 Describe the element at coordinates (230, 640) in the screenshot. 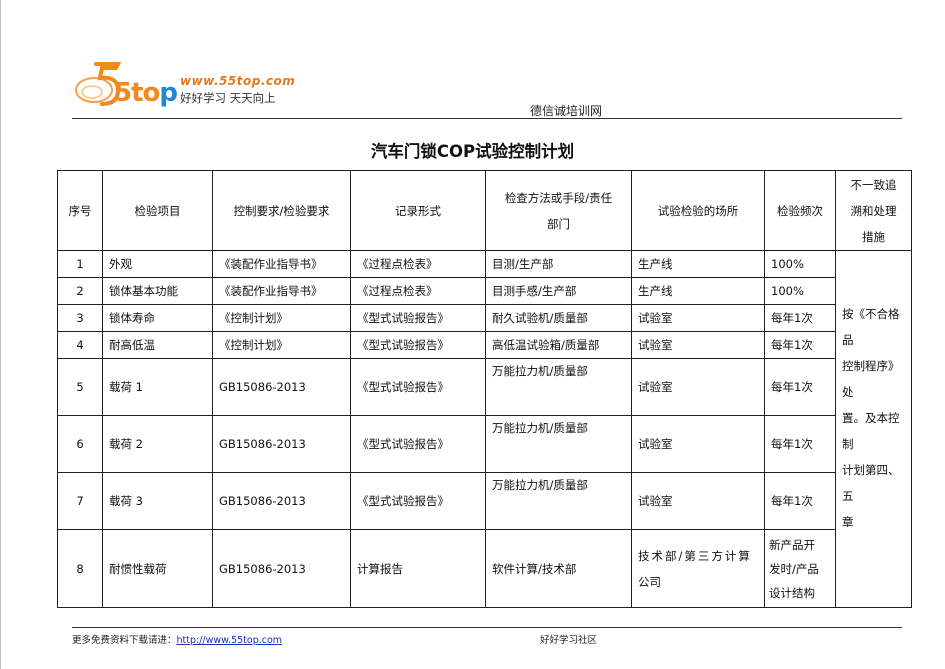

I see `footer-link: http://www.55top.com` at that location.